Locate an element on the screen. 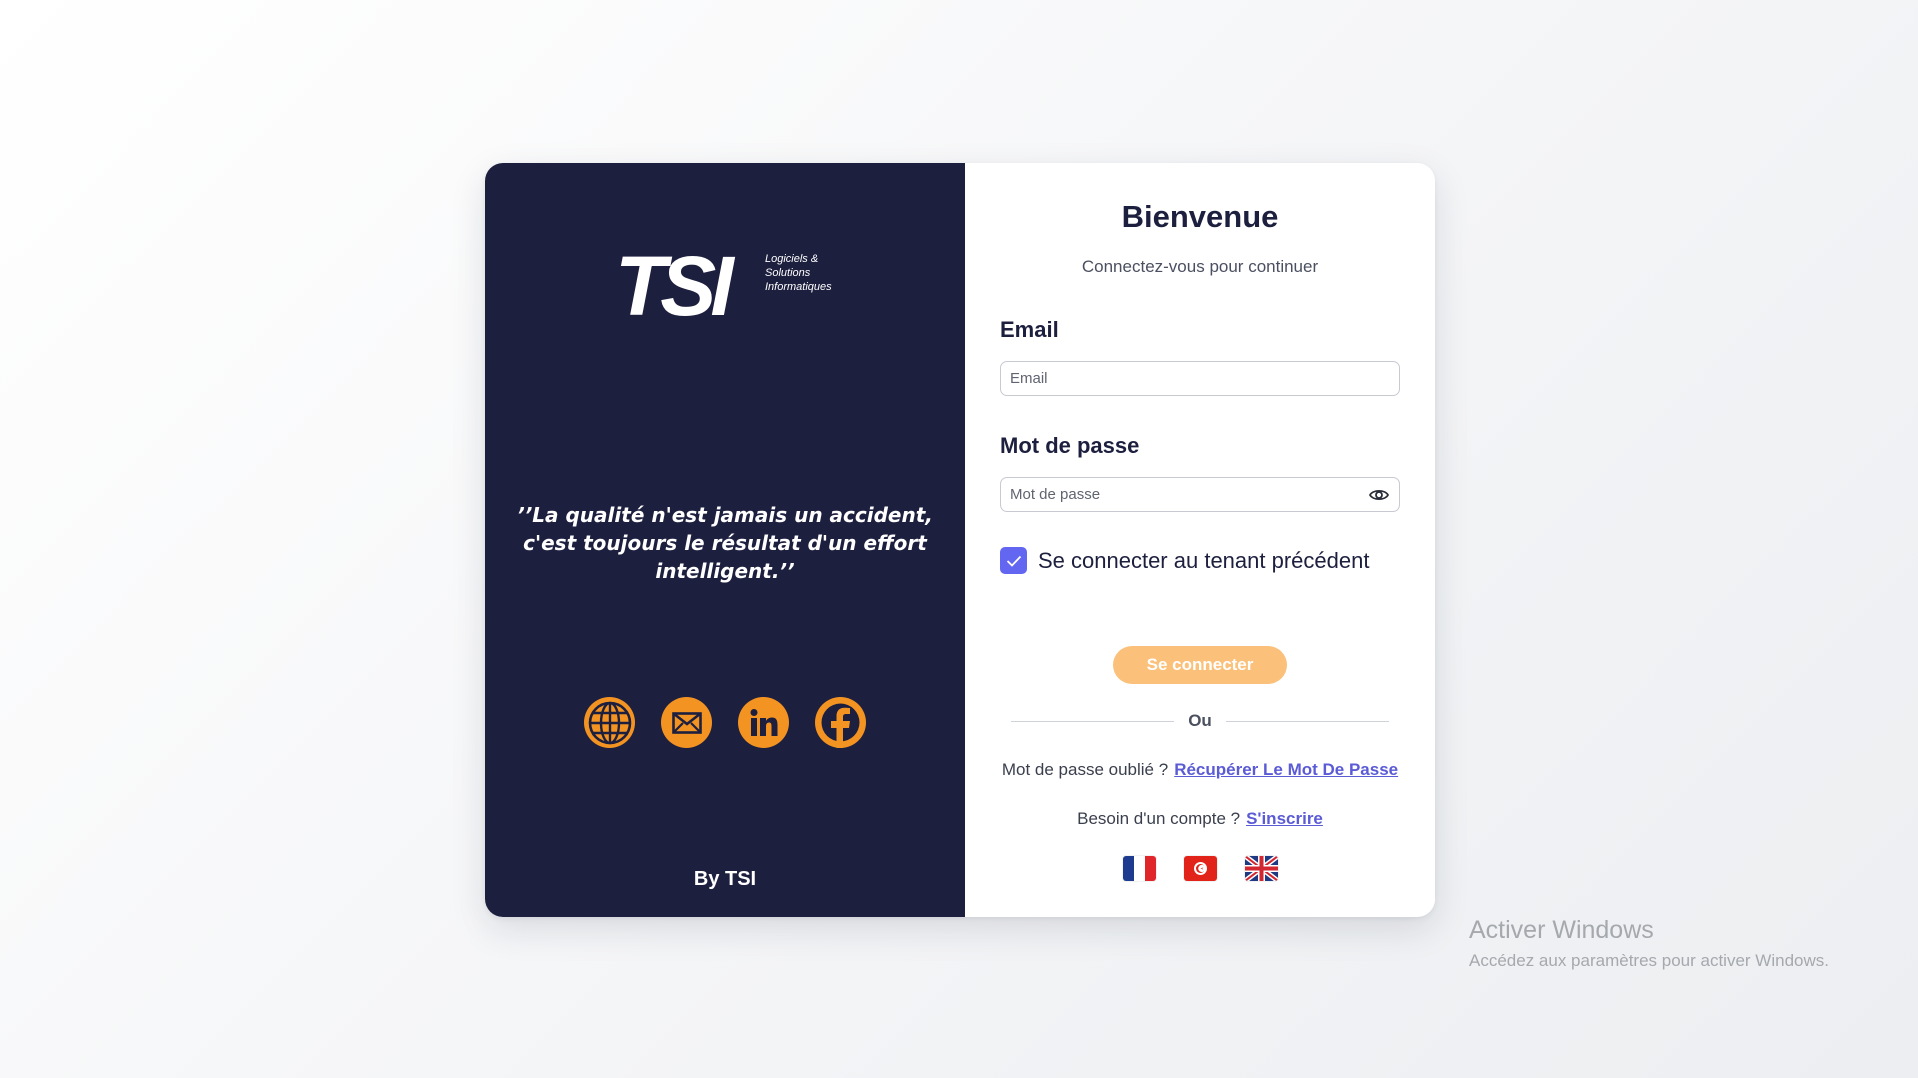 The height and width of the screenshot is (1078, 1918). by-tsi: By TSI is located at coordinates (725, 879).